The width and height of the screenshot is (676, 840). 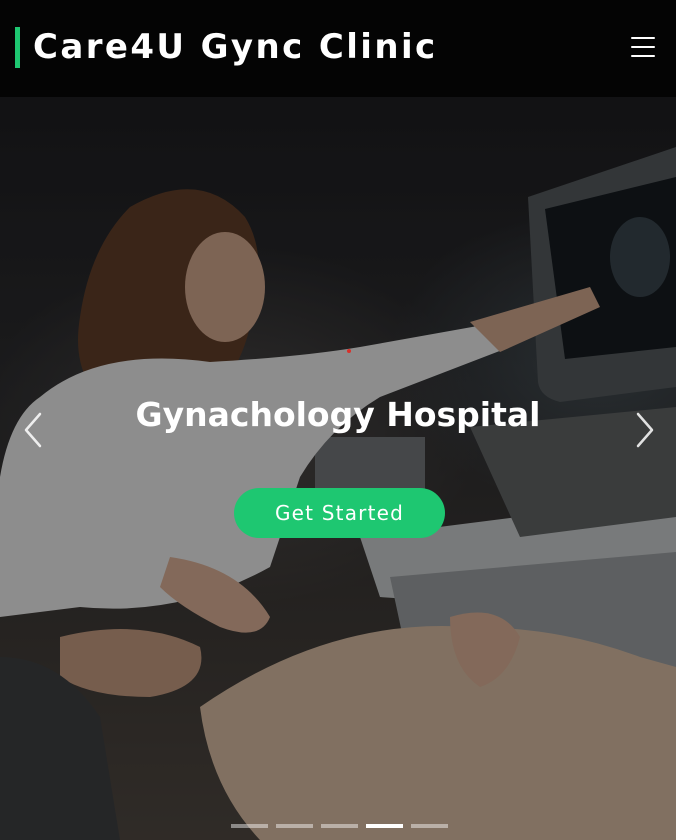 I want to click on hero-title: Gynachology Hospital, so click(x=338, y=414).